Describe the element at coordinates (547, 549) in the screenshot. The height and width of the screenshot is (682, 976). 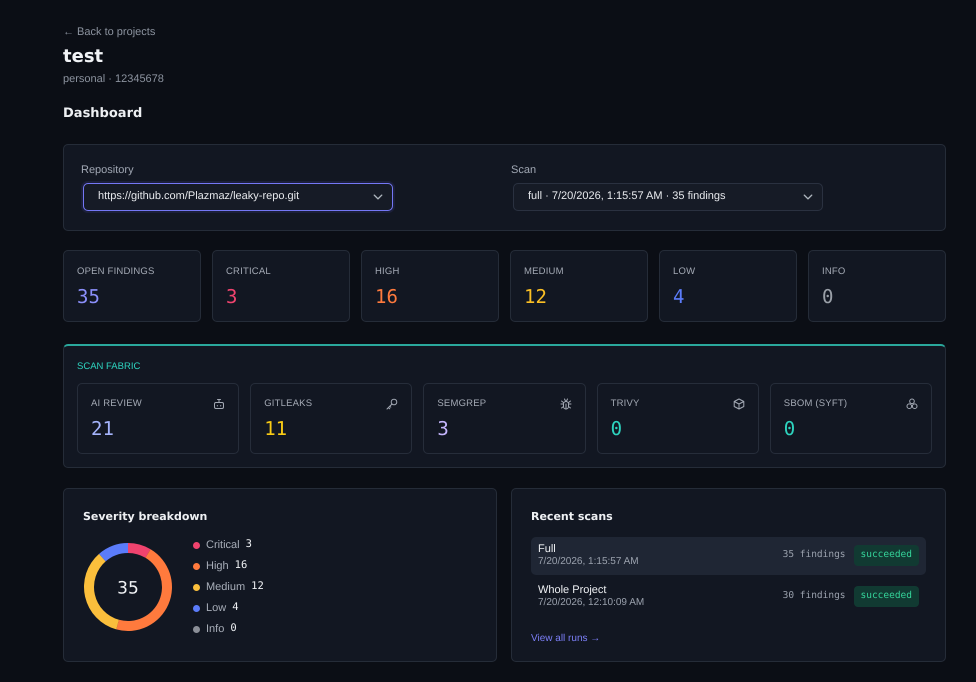
I see `scan-name: Full` at that location.